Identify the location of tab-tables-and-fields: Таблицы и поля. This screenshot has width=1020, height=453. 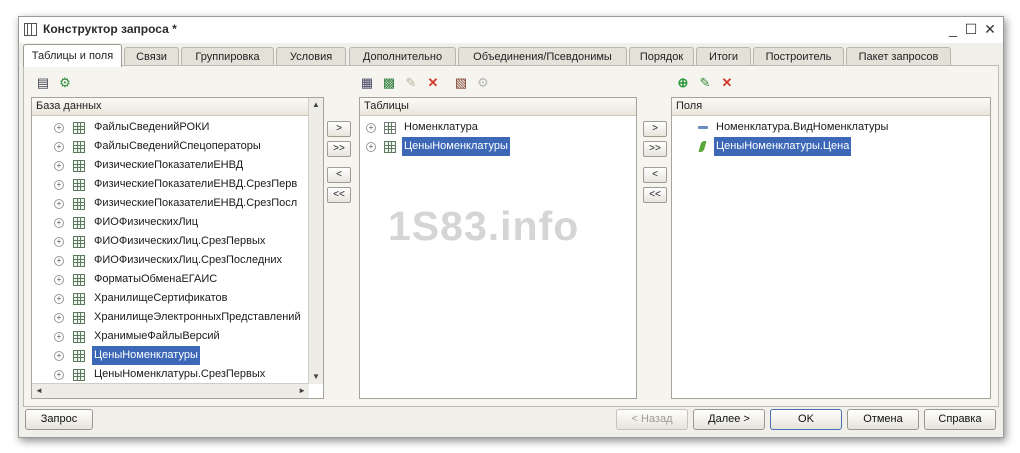
(72, 55).